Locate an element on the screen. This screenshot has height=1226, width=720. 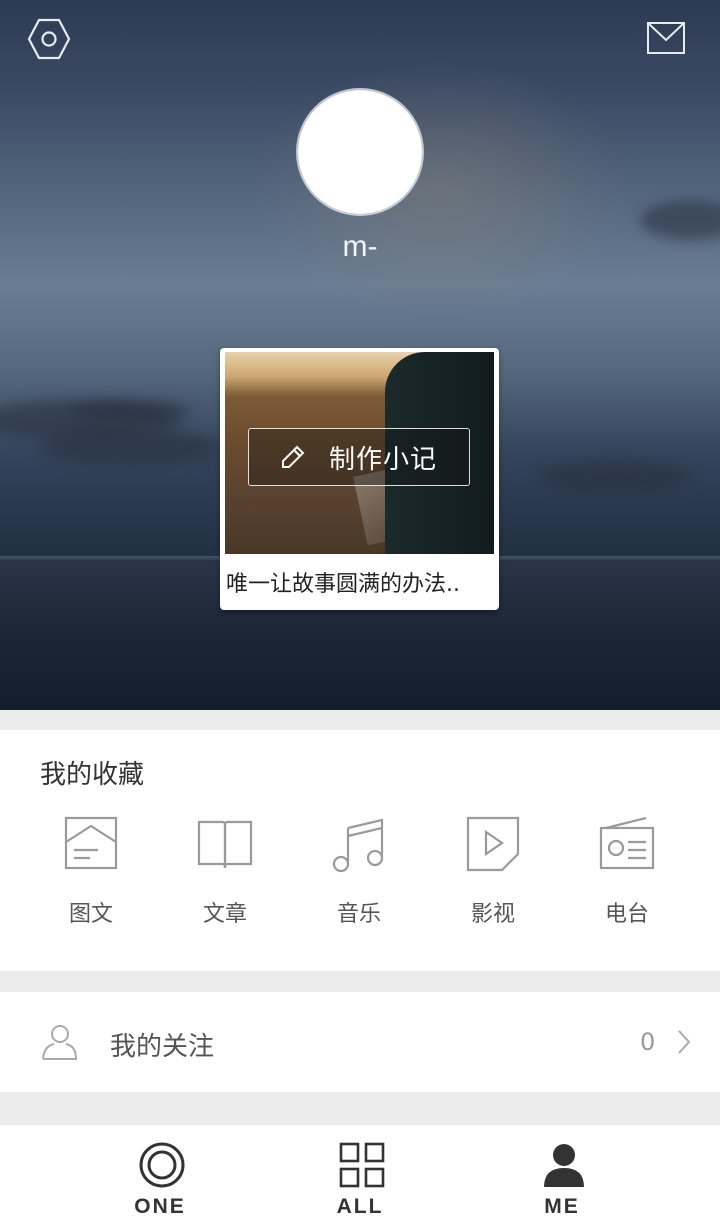
person-icon is located at coordinates (564, 1165).